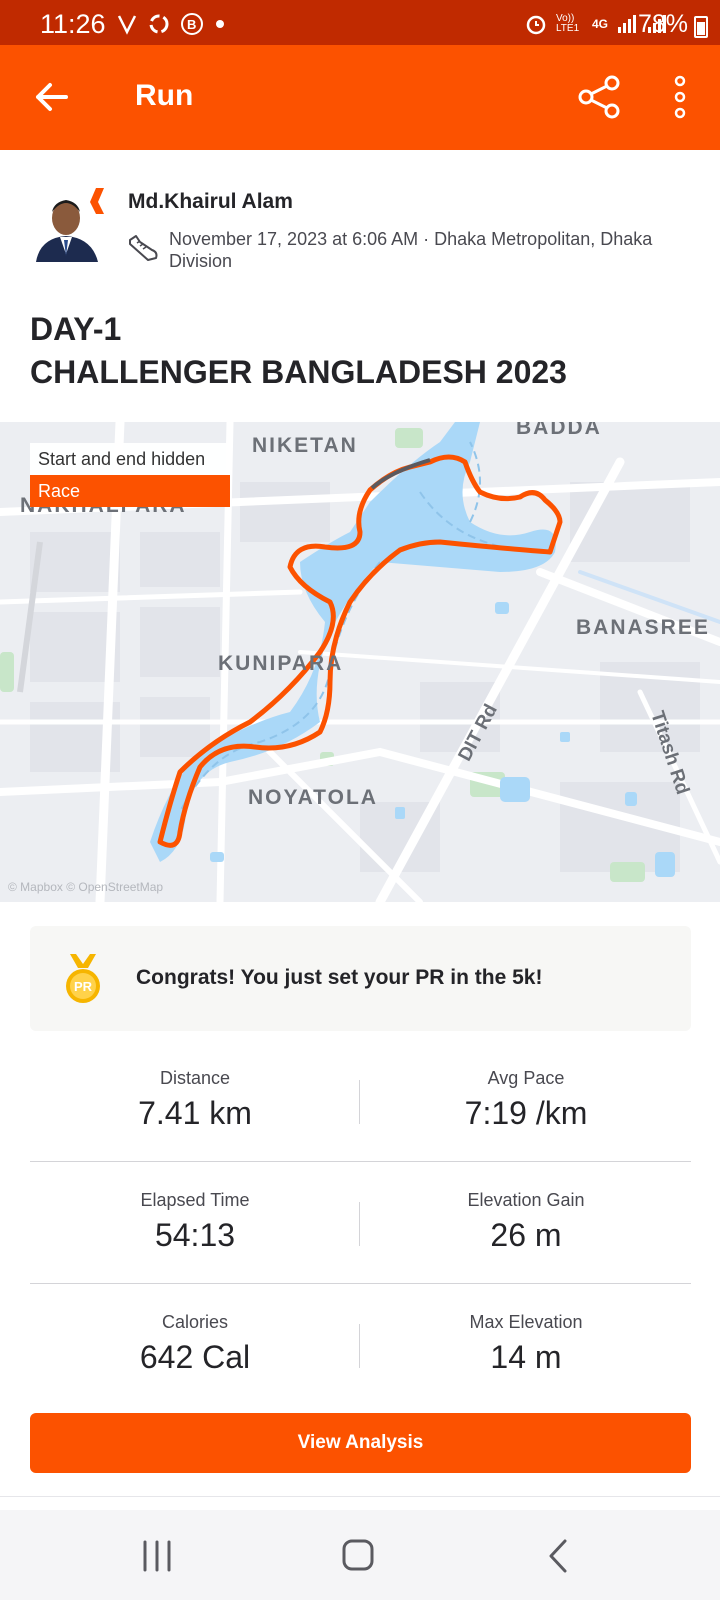 The width and height of the screenshot is (720, 1600). I want to click on stat-label: Avg Pace, so click(526, 1078).